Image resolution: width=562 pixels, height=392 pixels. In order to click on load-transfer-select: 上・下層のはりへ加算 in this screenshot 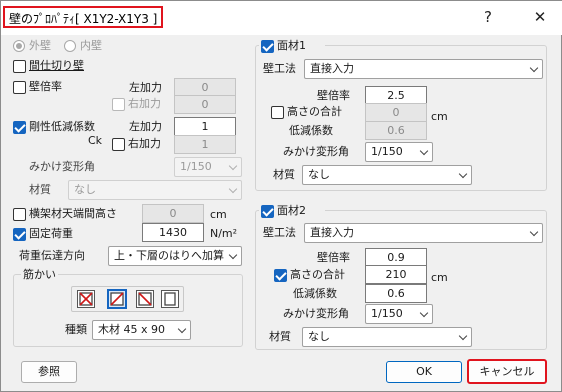, I will do `click(175, 256)`.